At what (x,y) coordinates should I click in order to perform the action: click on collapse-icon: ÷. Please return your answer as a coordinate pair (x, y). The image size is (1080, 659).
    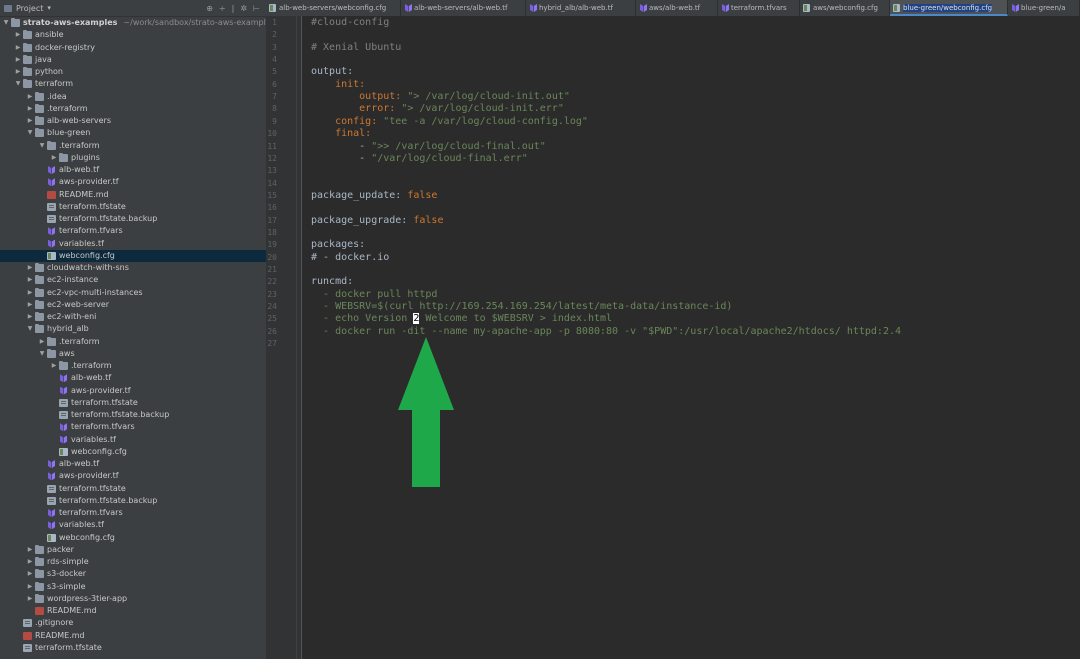
    Looking at the image, I should click on (222, 8).